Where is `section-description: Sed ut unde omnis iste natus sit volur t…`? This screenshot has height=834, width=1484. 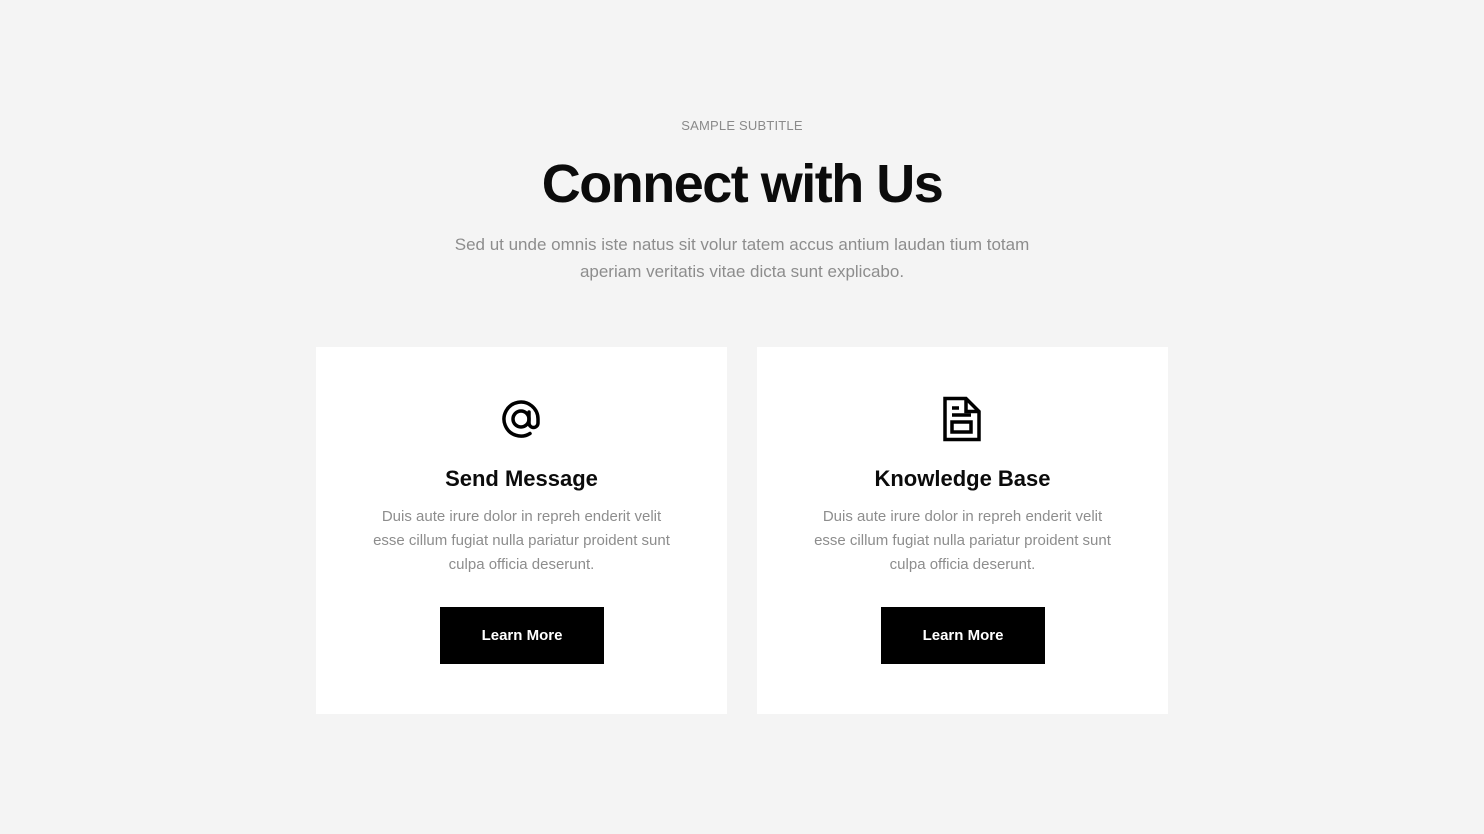 section-description: Sed ut unde omnis iste natus sit volur t… is located at coordinates (742, 258).